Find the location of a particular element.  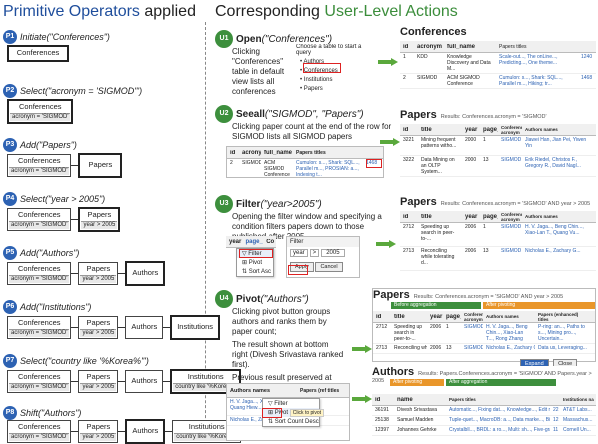

node-text: Papers is located at coordinates (98, 323).